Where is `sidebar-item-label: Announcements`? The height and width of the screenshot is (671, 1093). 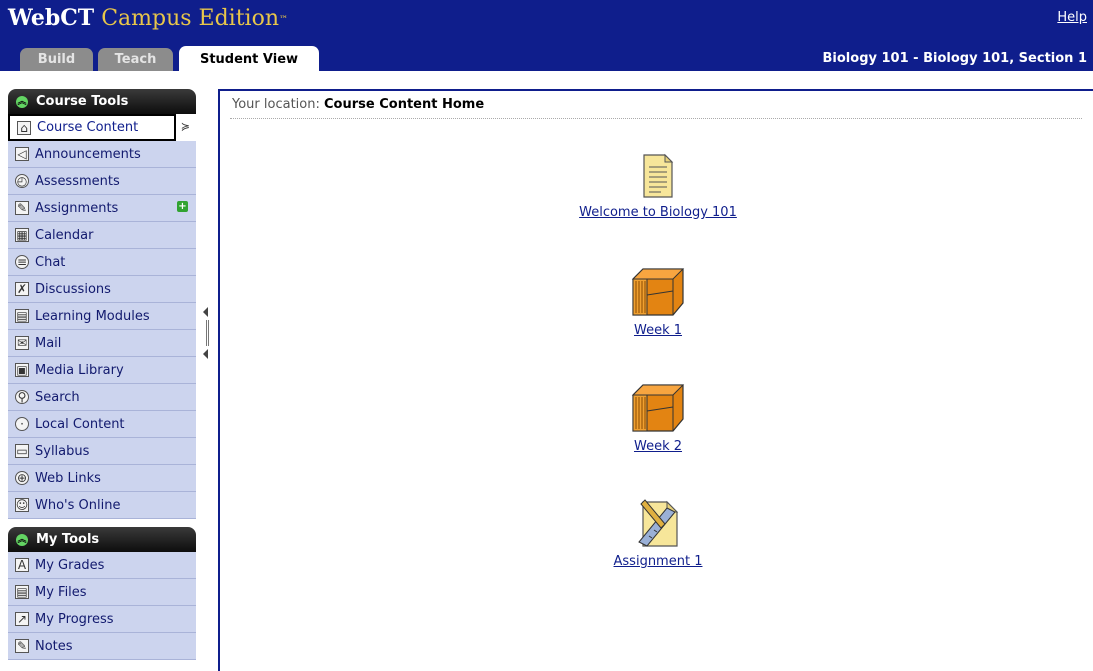 sidebar-item-label: Announcements is located at coordinates (88, 154).